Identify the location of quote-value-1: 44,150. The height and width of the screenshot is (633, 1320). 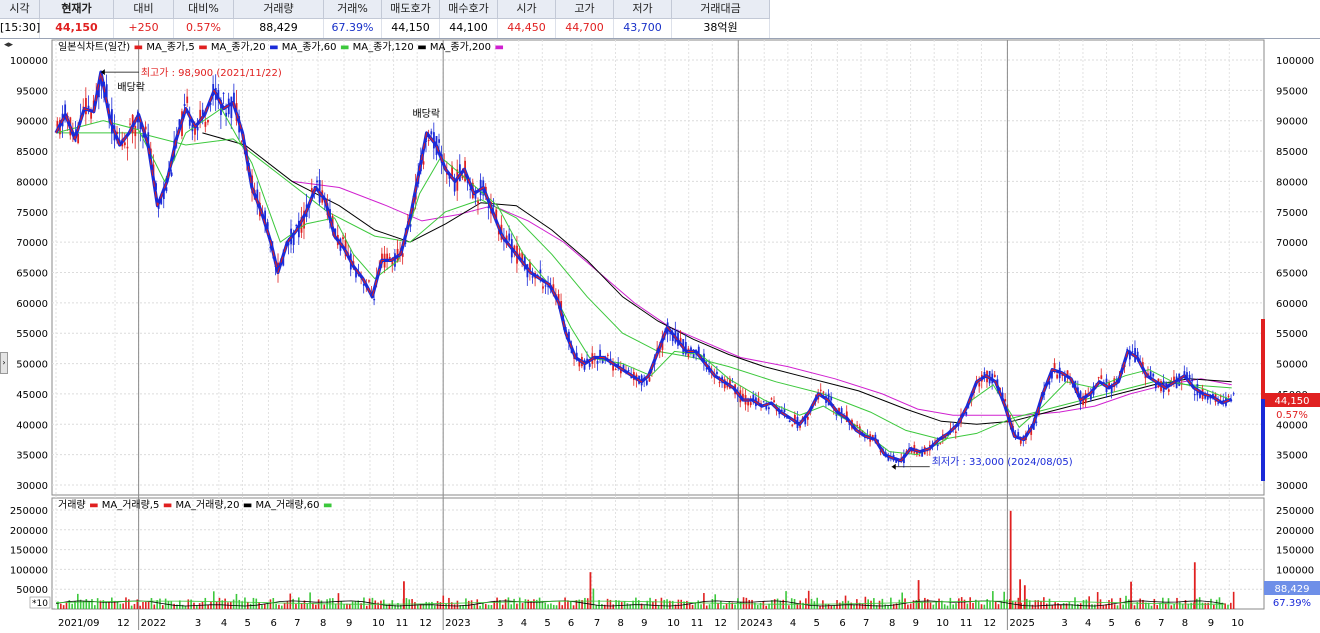
(77, 28).